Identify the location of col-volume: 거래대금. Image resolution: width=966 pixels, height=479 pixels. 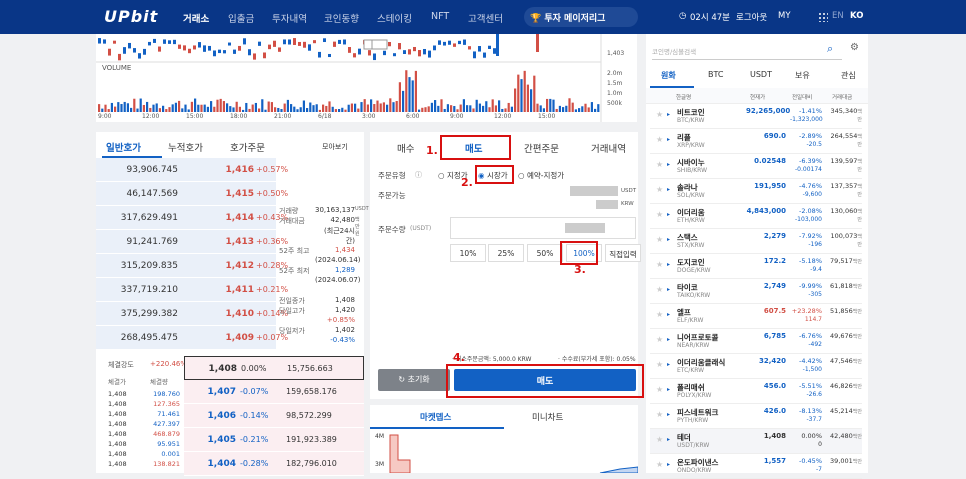
(842, 97).